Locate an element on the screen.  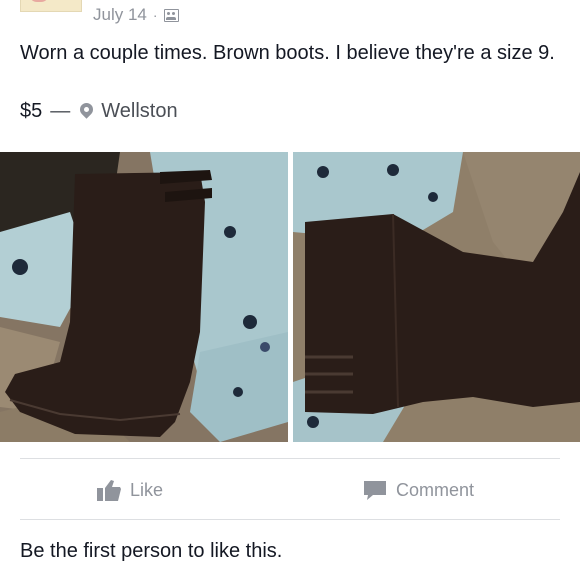
post-date: July 14 is located at coordinates (120, 15).